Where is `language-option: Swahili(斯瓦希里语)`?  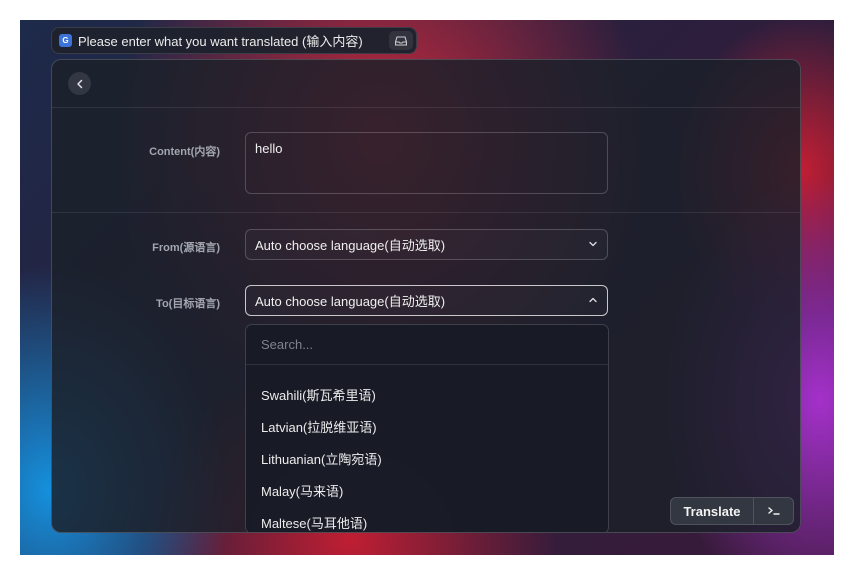
language-option: Swahili(斯瓦希里语) is located at coordinates (318, 394).